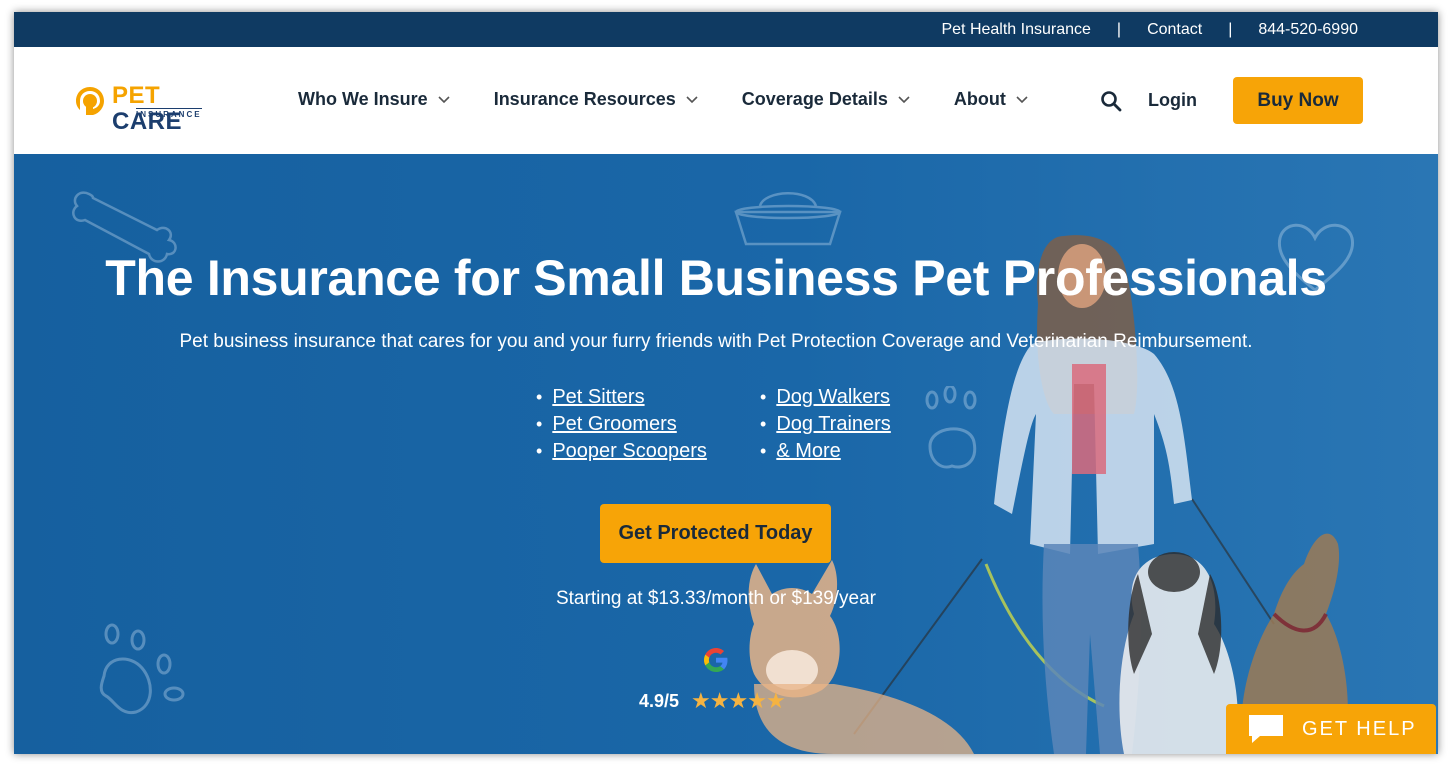 Image resolution: width=1456 pixels, height=769 pixels. What do you see at coordinates (614, 424) in the screenshot?
I see `pet-groomers-link: Pet Groomers` at bounding box center [614, 424].